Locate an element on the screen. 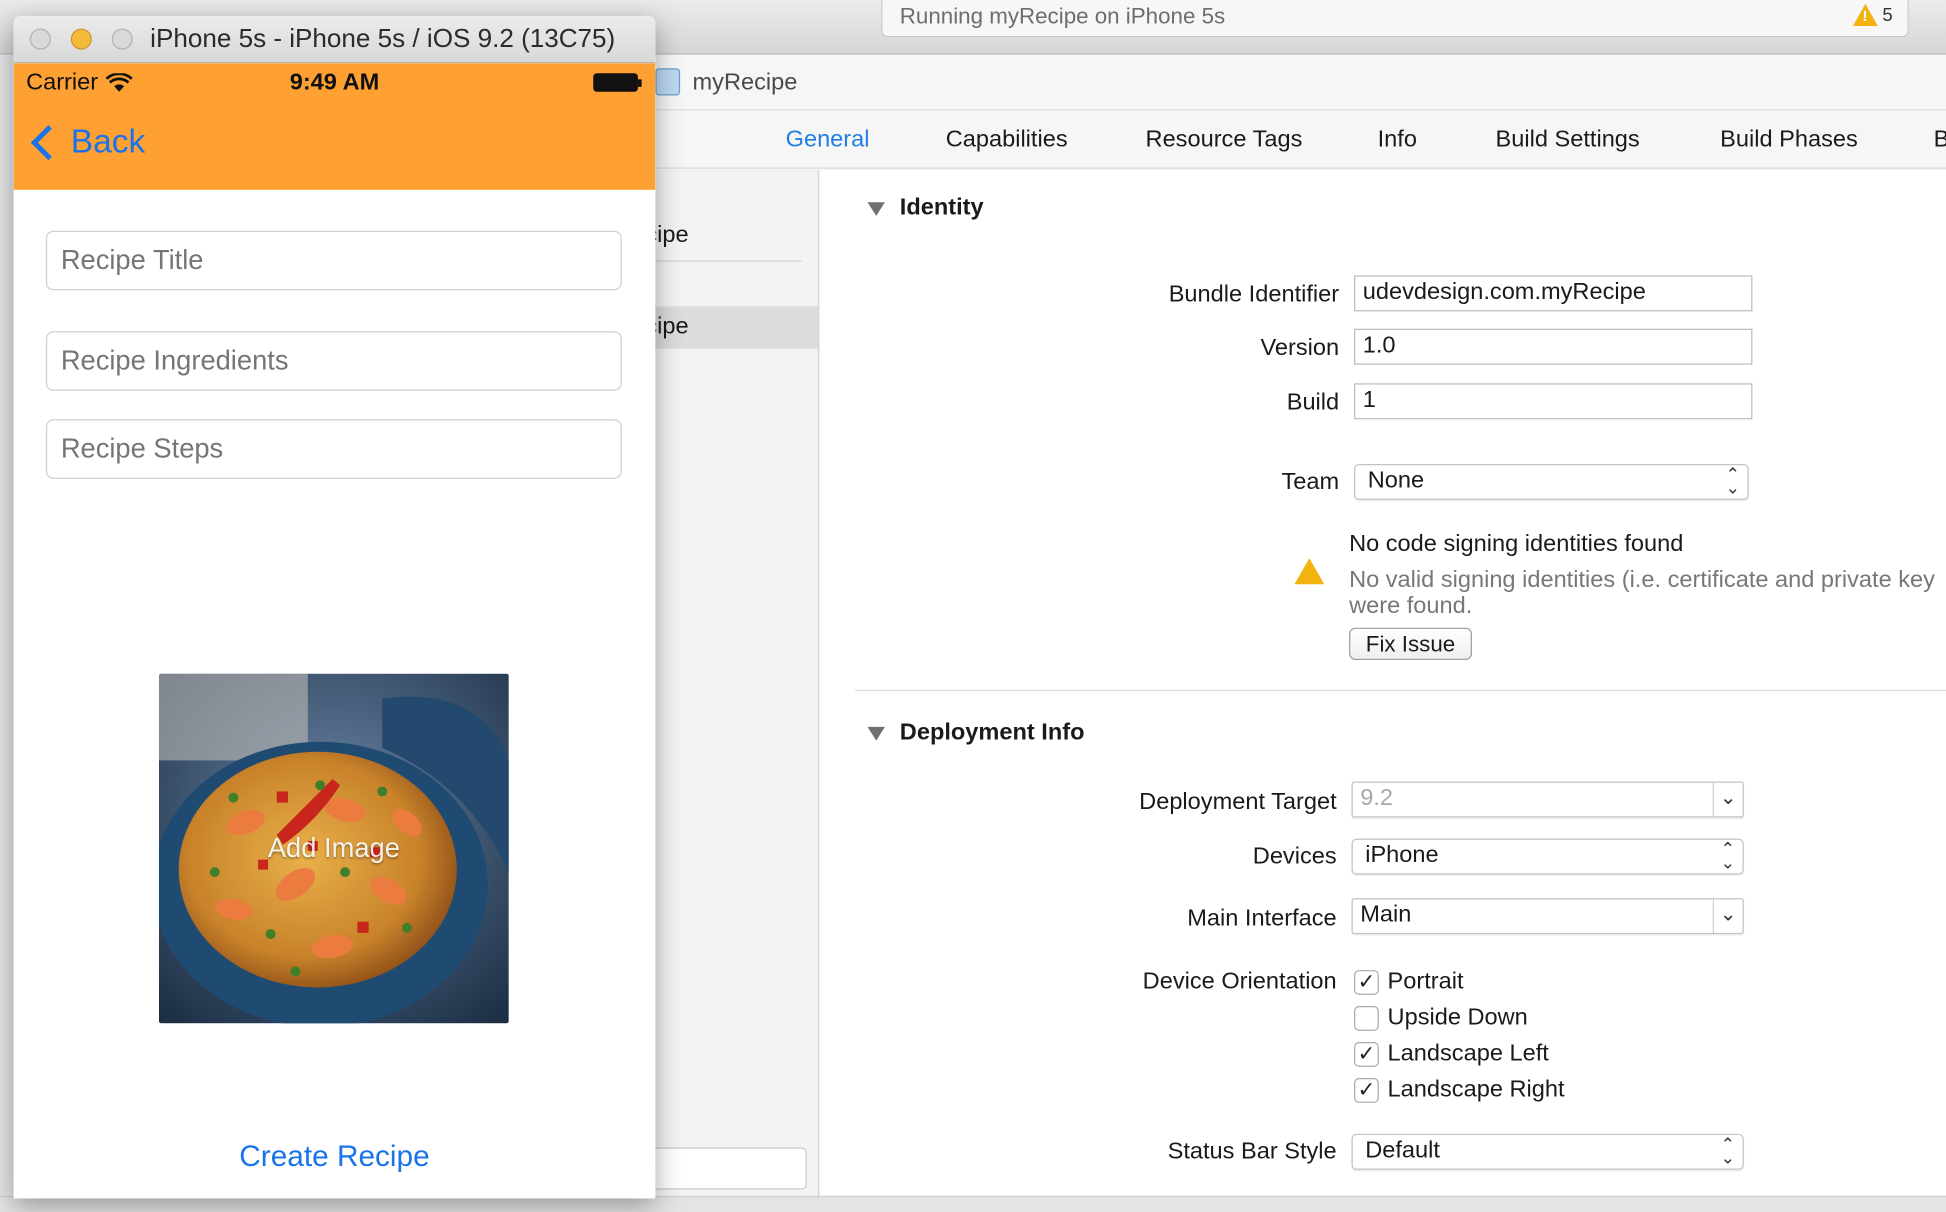  create-recipe-button: Create Recipe is located at coordinates (335, 1157).